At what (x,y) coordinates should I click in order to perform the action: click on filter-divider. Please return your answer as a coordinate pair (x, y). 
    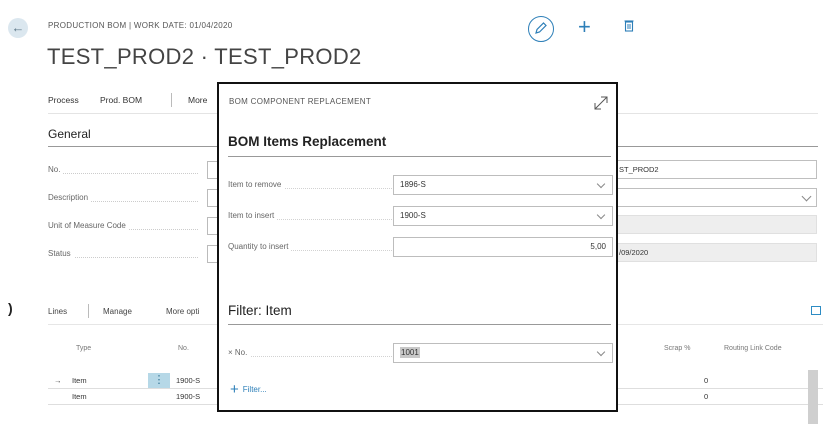
    Looking at the image, I should click on (419, 324).